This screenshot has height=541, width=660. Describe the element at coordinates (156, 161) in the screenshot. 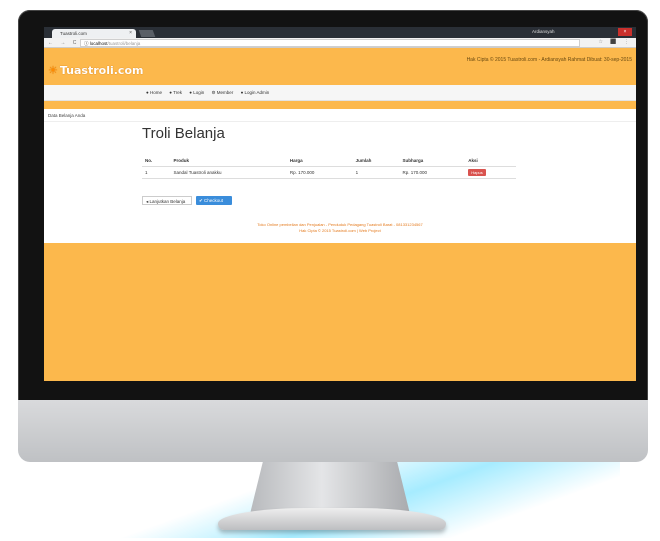

I see `header-no: No.` at that location.